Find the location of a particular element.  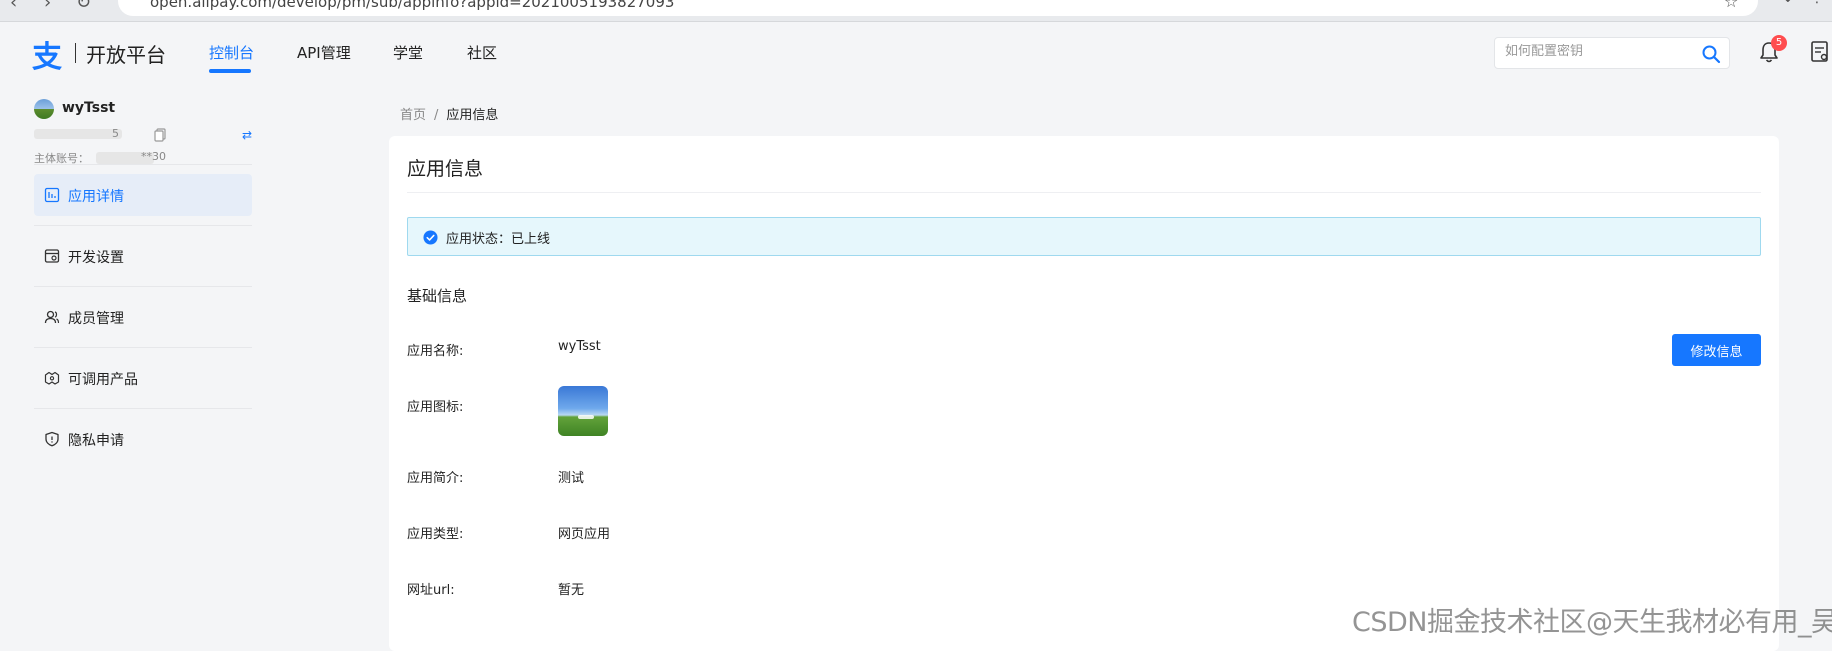

sidebar-item-label: 可调用产品 is located at coordinates (103, 380).